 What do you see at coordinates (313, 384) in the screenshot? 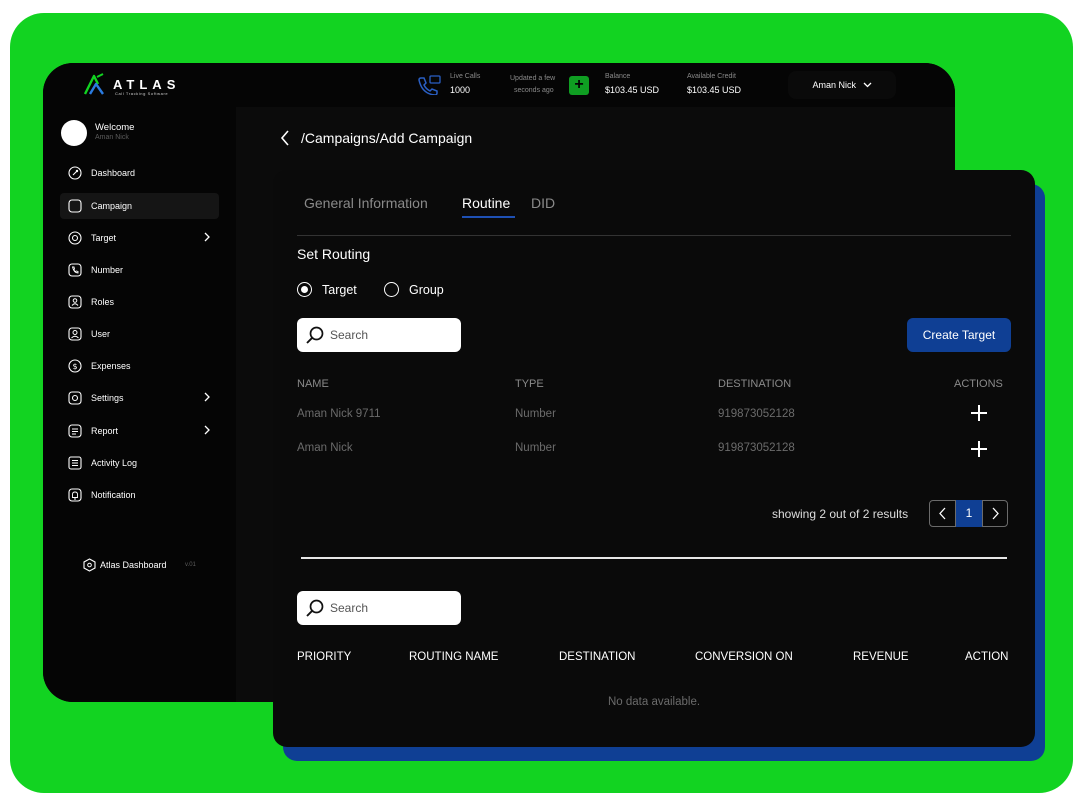
I see `column-header-name: NAME` at bounding box center [313, 384].